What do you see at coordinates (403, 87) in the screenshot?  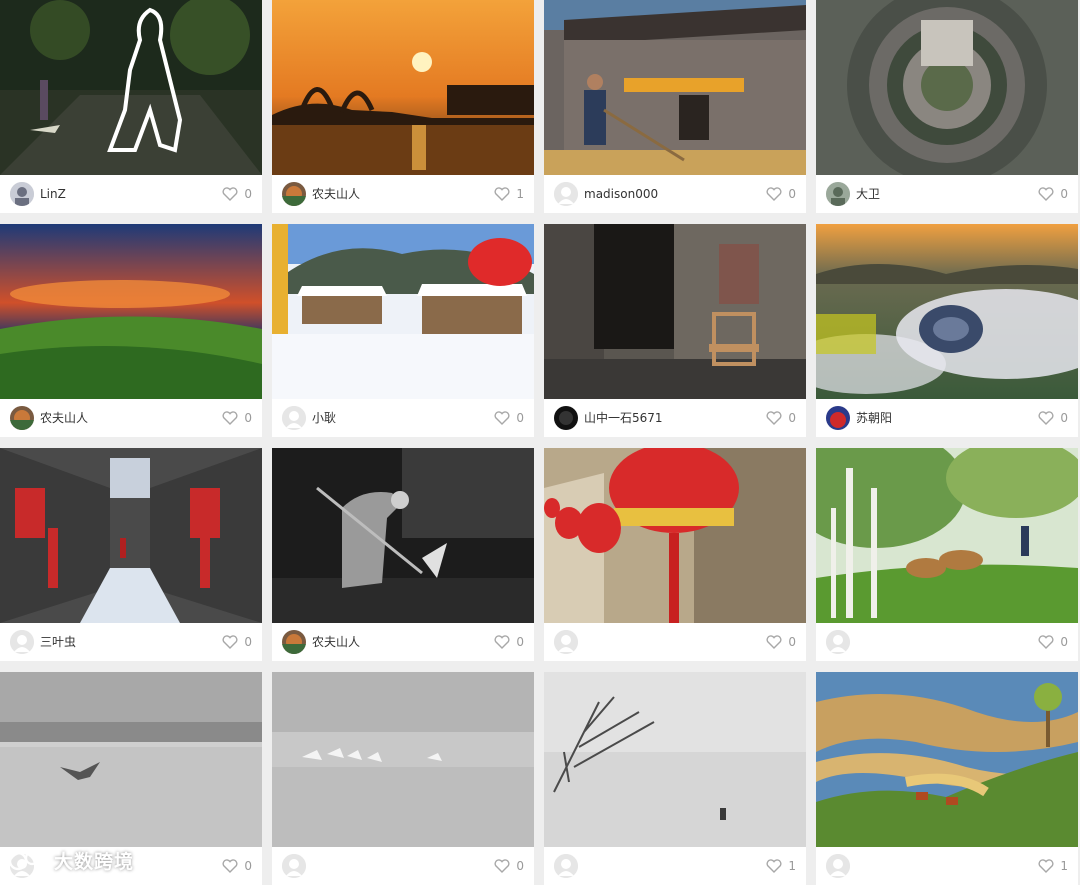 I see `photo-sunset-lake-birds` at bounding box center [403, 87].